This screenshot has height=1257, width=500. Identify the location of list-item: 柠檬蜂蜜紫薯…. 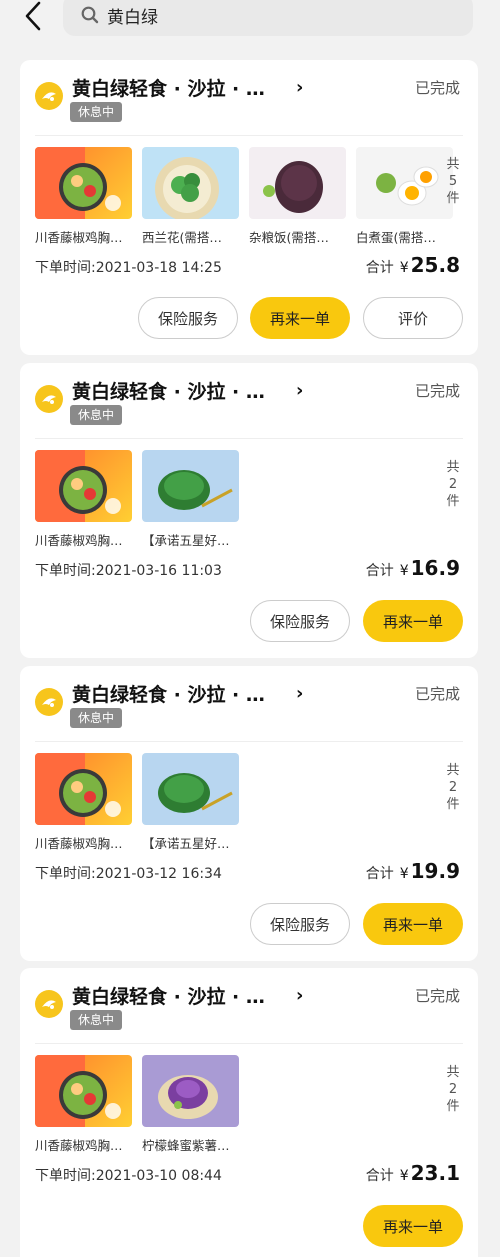
(190, 1104).